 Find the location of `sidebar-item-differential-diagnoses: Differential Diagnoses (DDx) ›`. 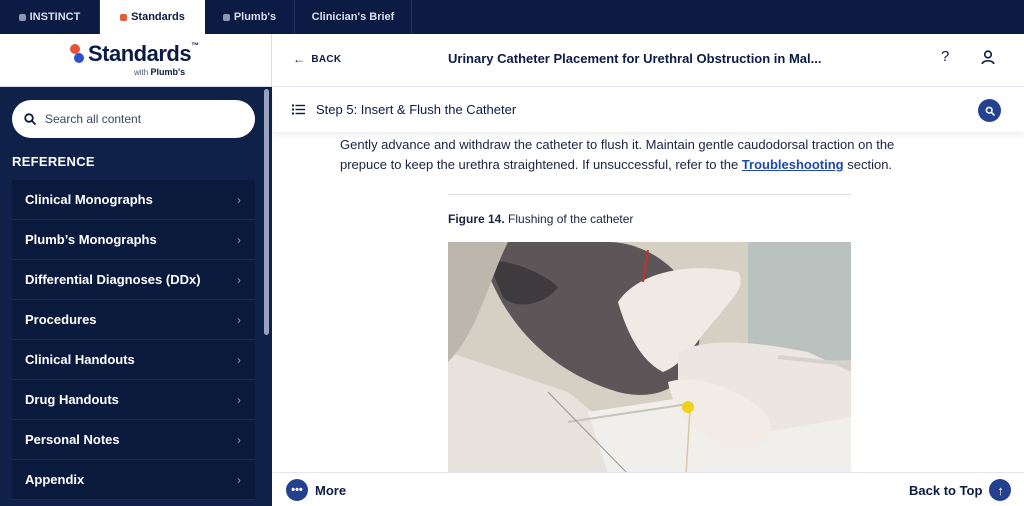

sidebar-item-differential-diagnoses: Differential Diagnoses (DDx) › is located at coordinates (133, 280).